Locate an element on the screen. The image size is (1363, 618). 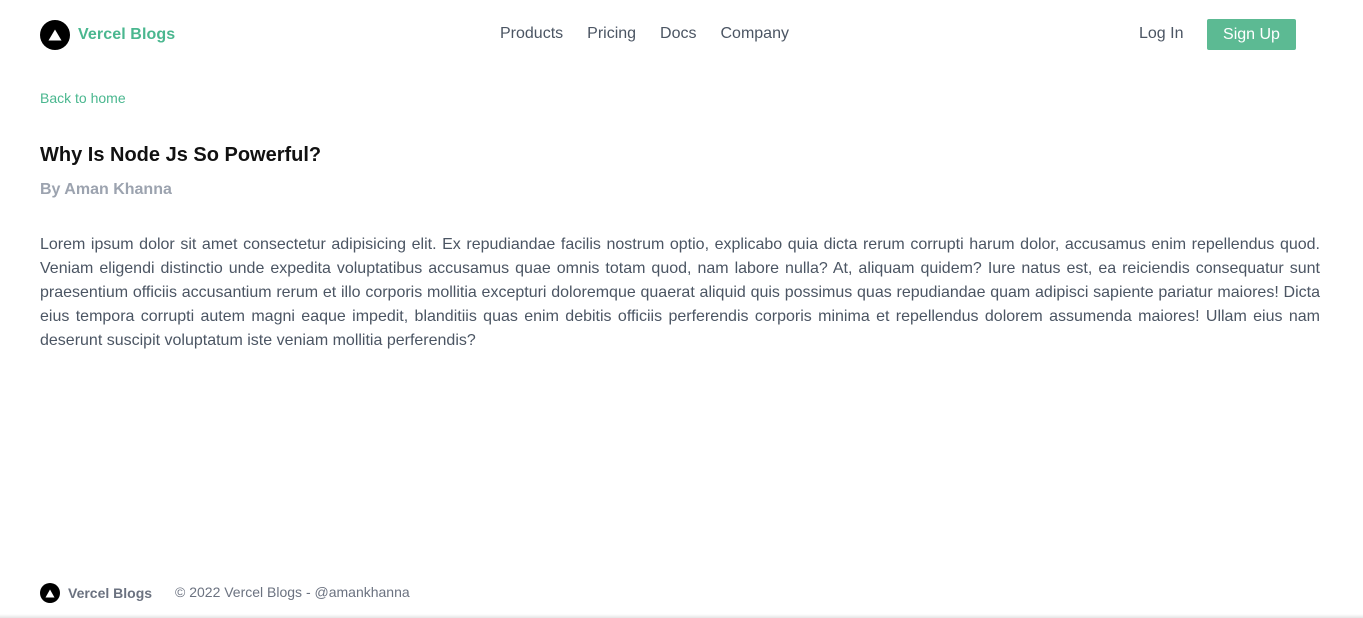
nav-item-pricing: Pricing is located at coordinates (611, 34).